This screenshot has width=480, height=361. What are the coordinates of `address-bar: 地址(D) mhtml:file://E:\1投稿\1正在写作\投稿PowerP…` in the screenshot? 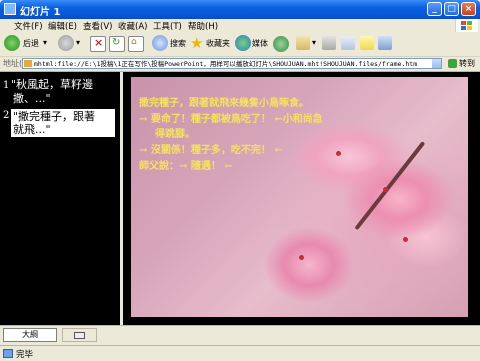 It's located at (240, 64).